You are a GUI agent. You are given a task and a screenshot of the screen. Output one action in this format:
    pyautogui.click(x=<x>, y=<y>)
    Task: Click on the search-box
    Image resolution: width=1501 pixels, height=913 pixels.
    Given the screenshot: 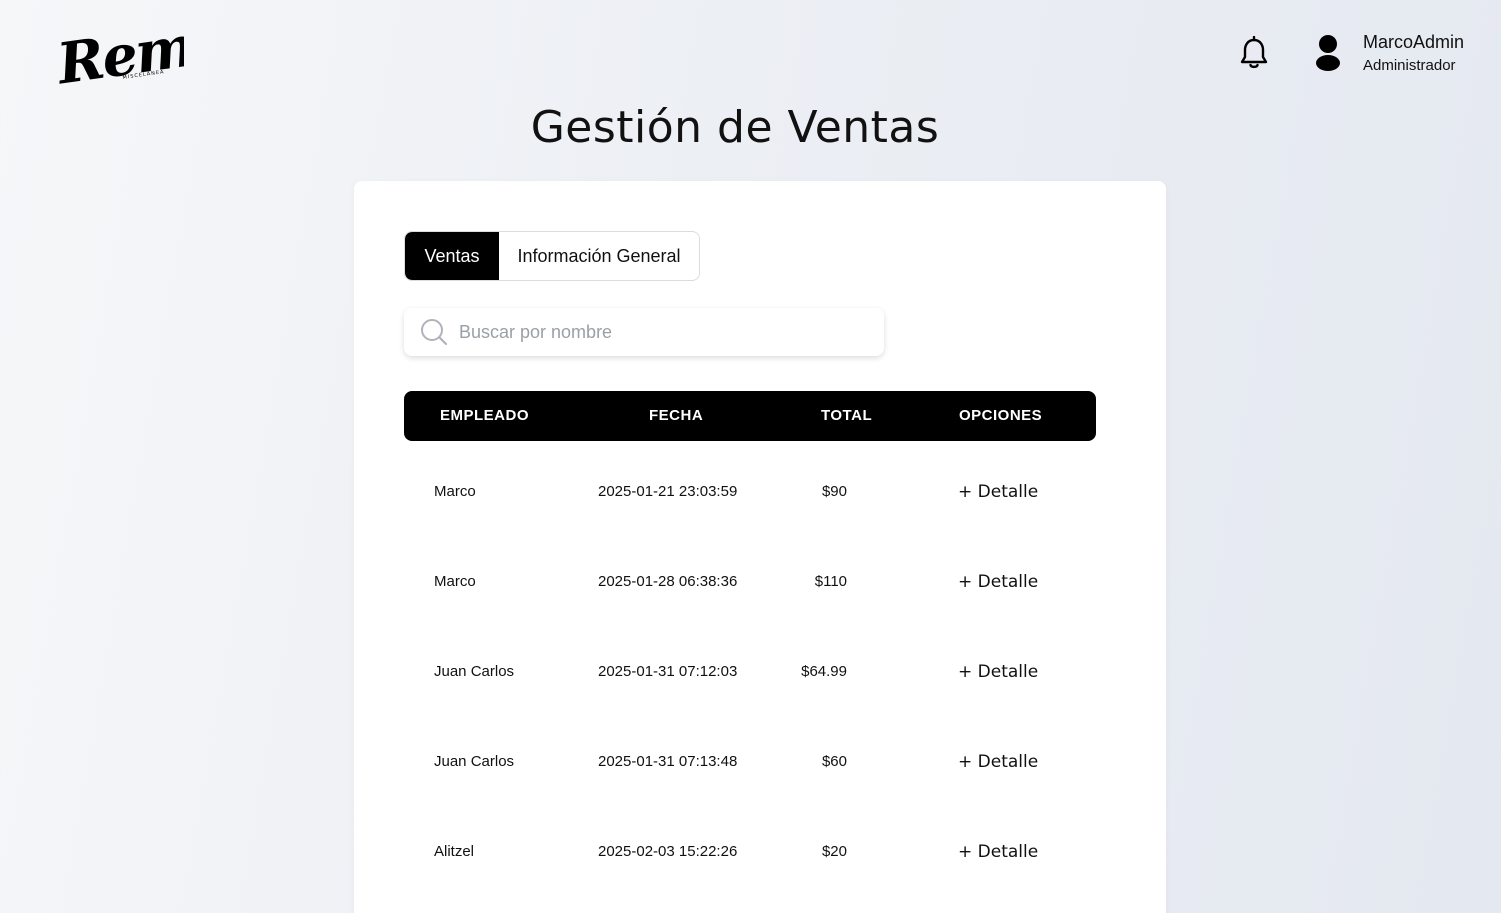 What is the action you would take?
    pyautogui.click(x=644, y=332)
    